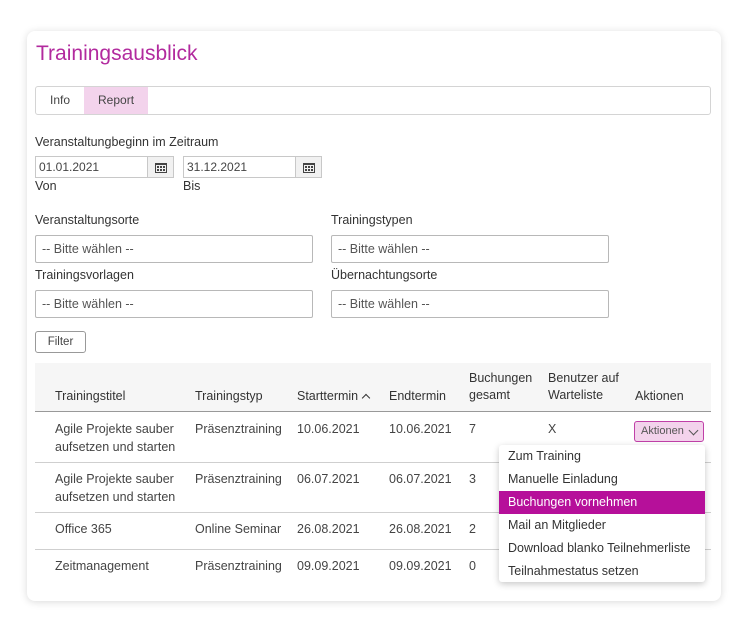 The width and height of the screenshot is (750, 634). What do you see at coordinates (328, 479) in the screenshot?
I see `row2-start: 06.07.2021` at bounding box center [328, 479].